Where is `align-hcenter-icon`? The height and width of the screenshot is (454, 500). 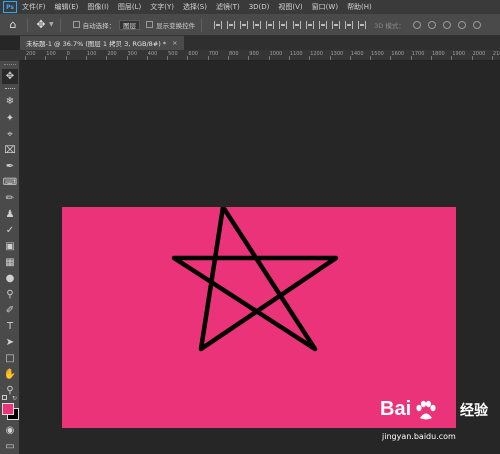
align-hcenter-icon is located at coordinates (270, 24).